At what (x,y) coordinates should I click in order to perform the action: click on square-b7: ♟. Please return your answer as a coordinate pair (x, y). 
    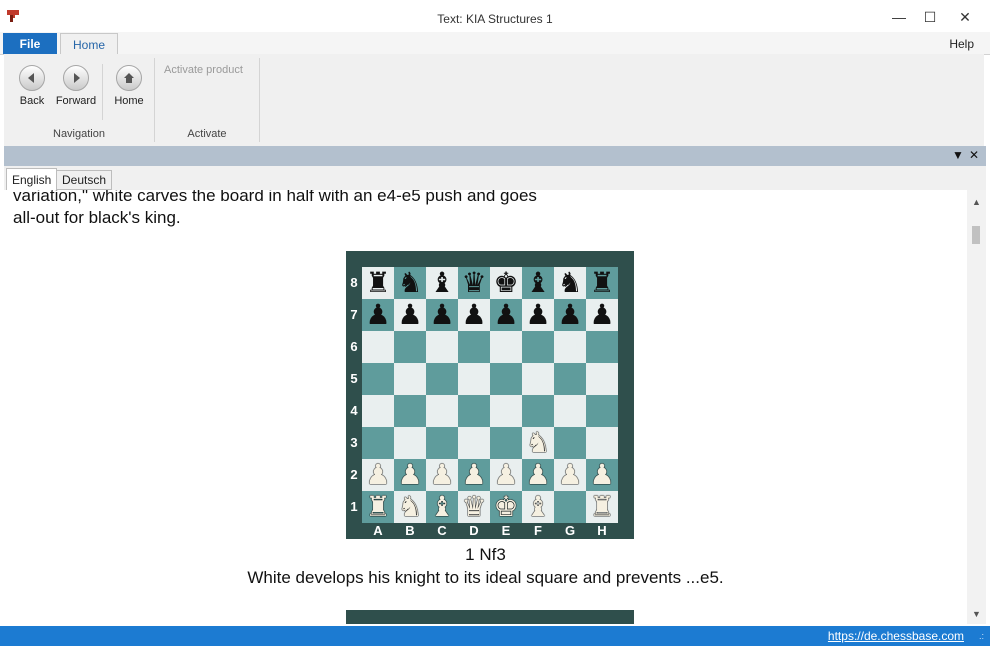
    Looking at the image, I should click on (410, 315).